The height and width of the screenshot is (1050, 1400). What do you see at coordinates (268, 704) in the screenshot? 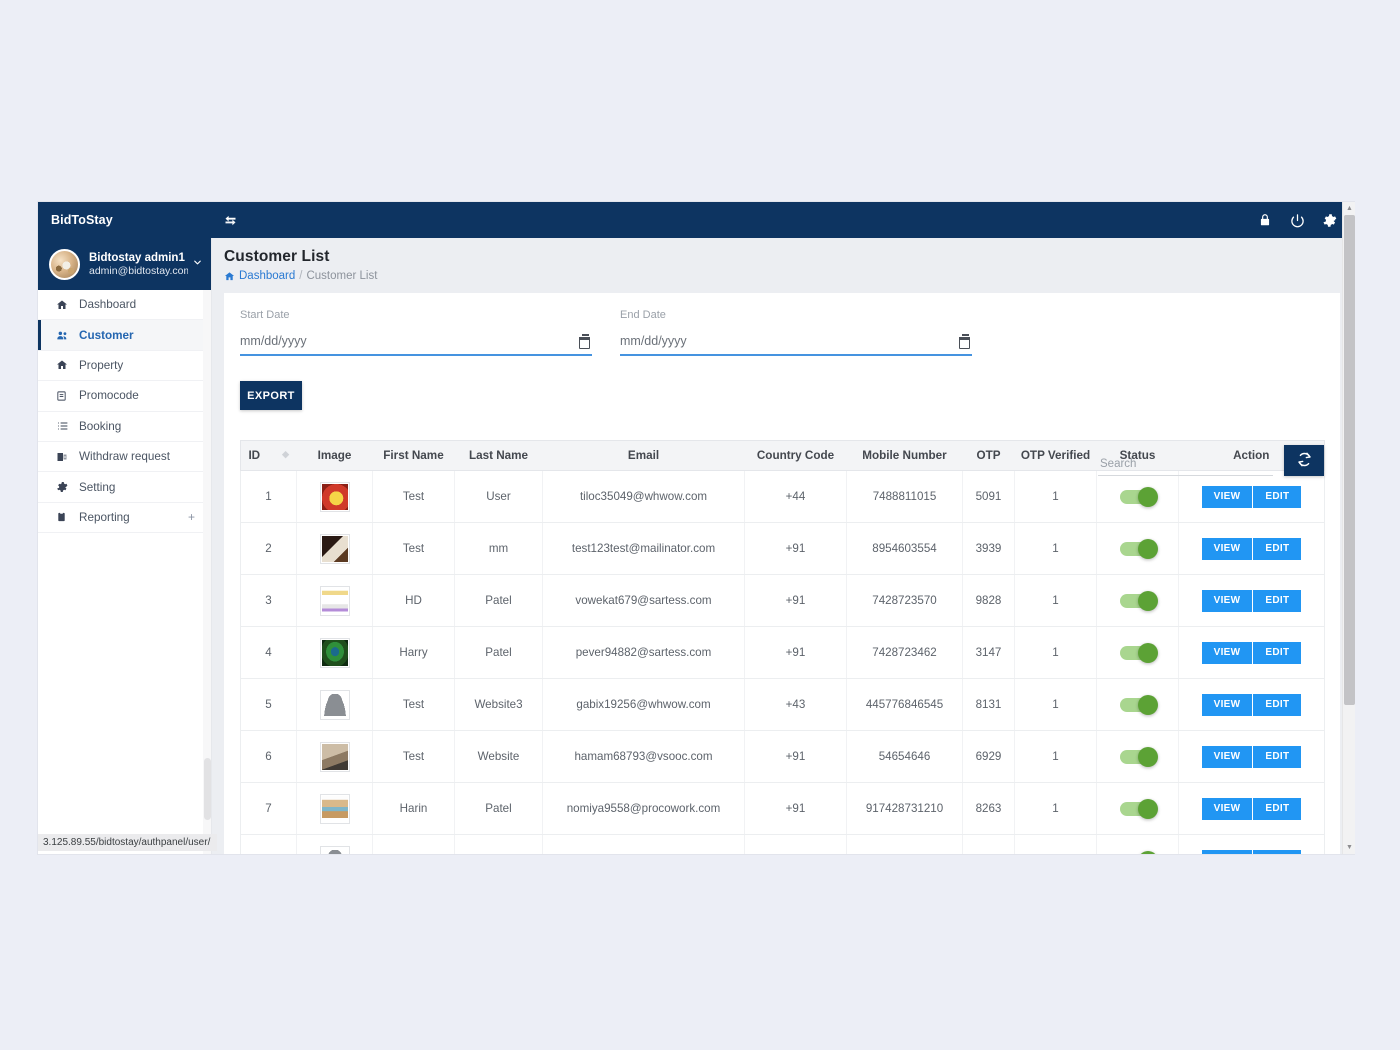
I see `cell-id: 5` at bounding box center [268, 704].